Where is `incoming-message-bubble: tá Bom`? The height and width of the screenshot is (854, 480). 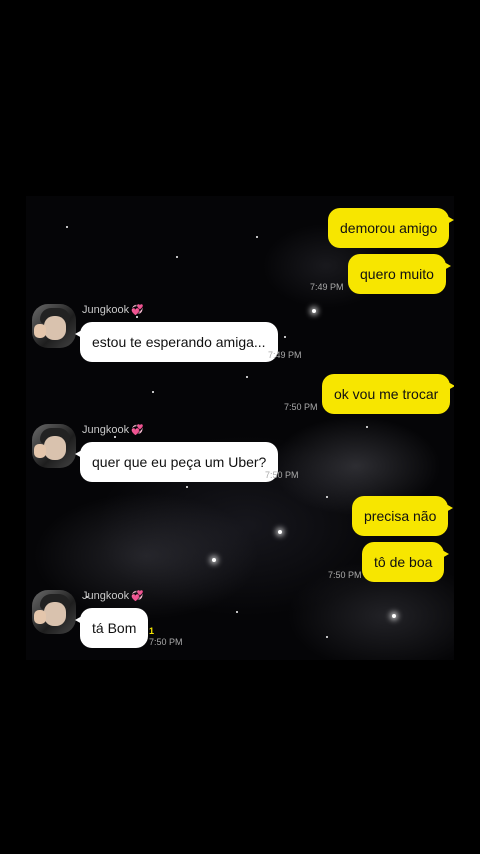
incoming-message-bubble: tá Bom is located at coordinates (111, 628).